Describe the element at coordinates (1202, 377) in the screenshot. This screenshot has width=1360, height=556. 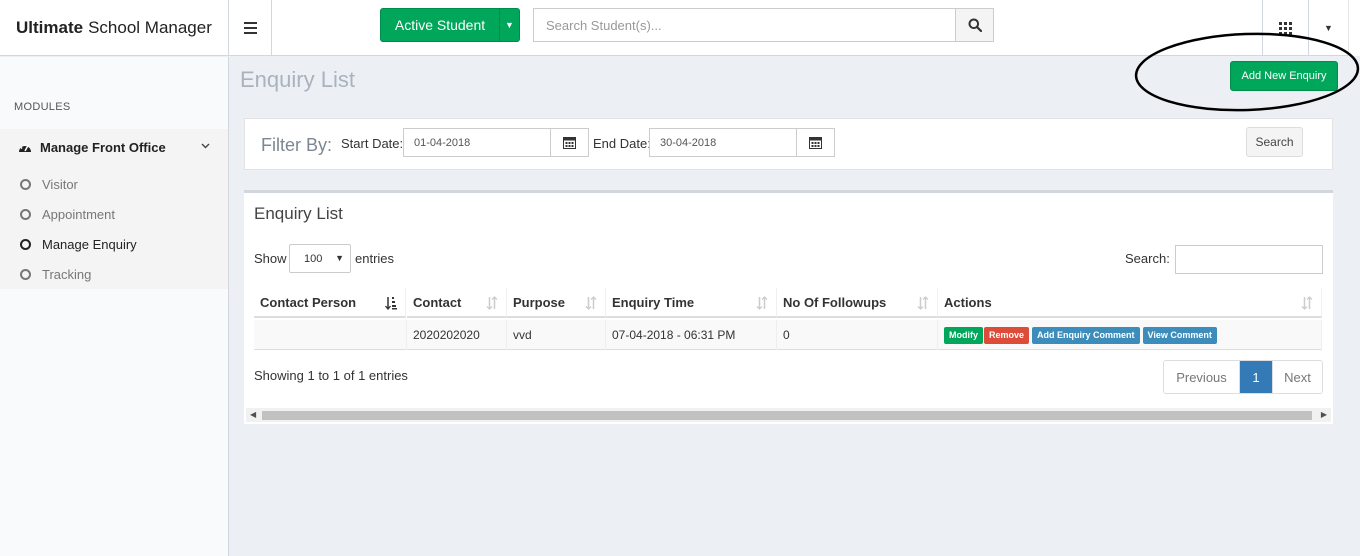
I see `pagination-previous: Previous` at that location.